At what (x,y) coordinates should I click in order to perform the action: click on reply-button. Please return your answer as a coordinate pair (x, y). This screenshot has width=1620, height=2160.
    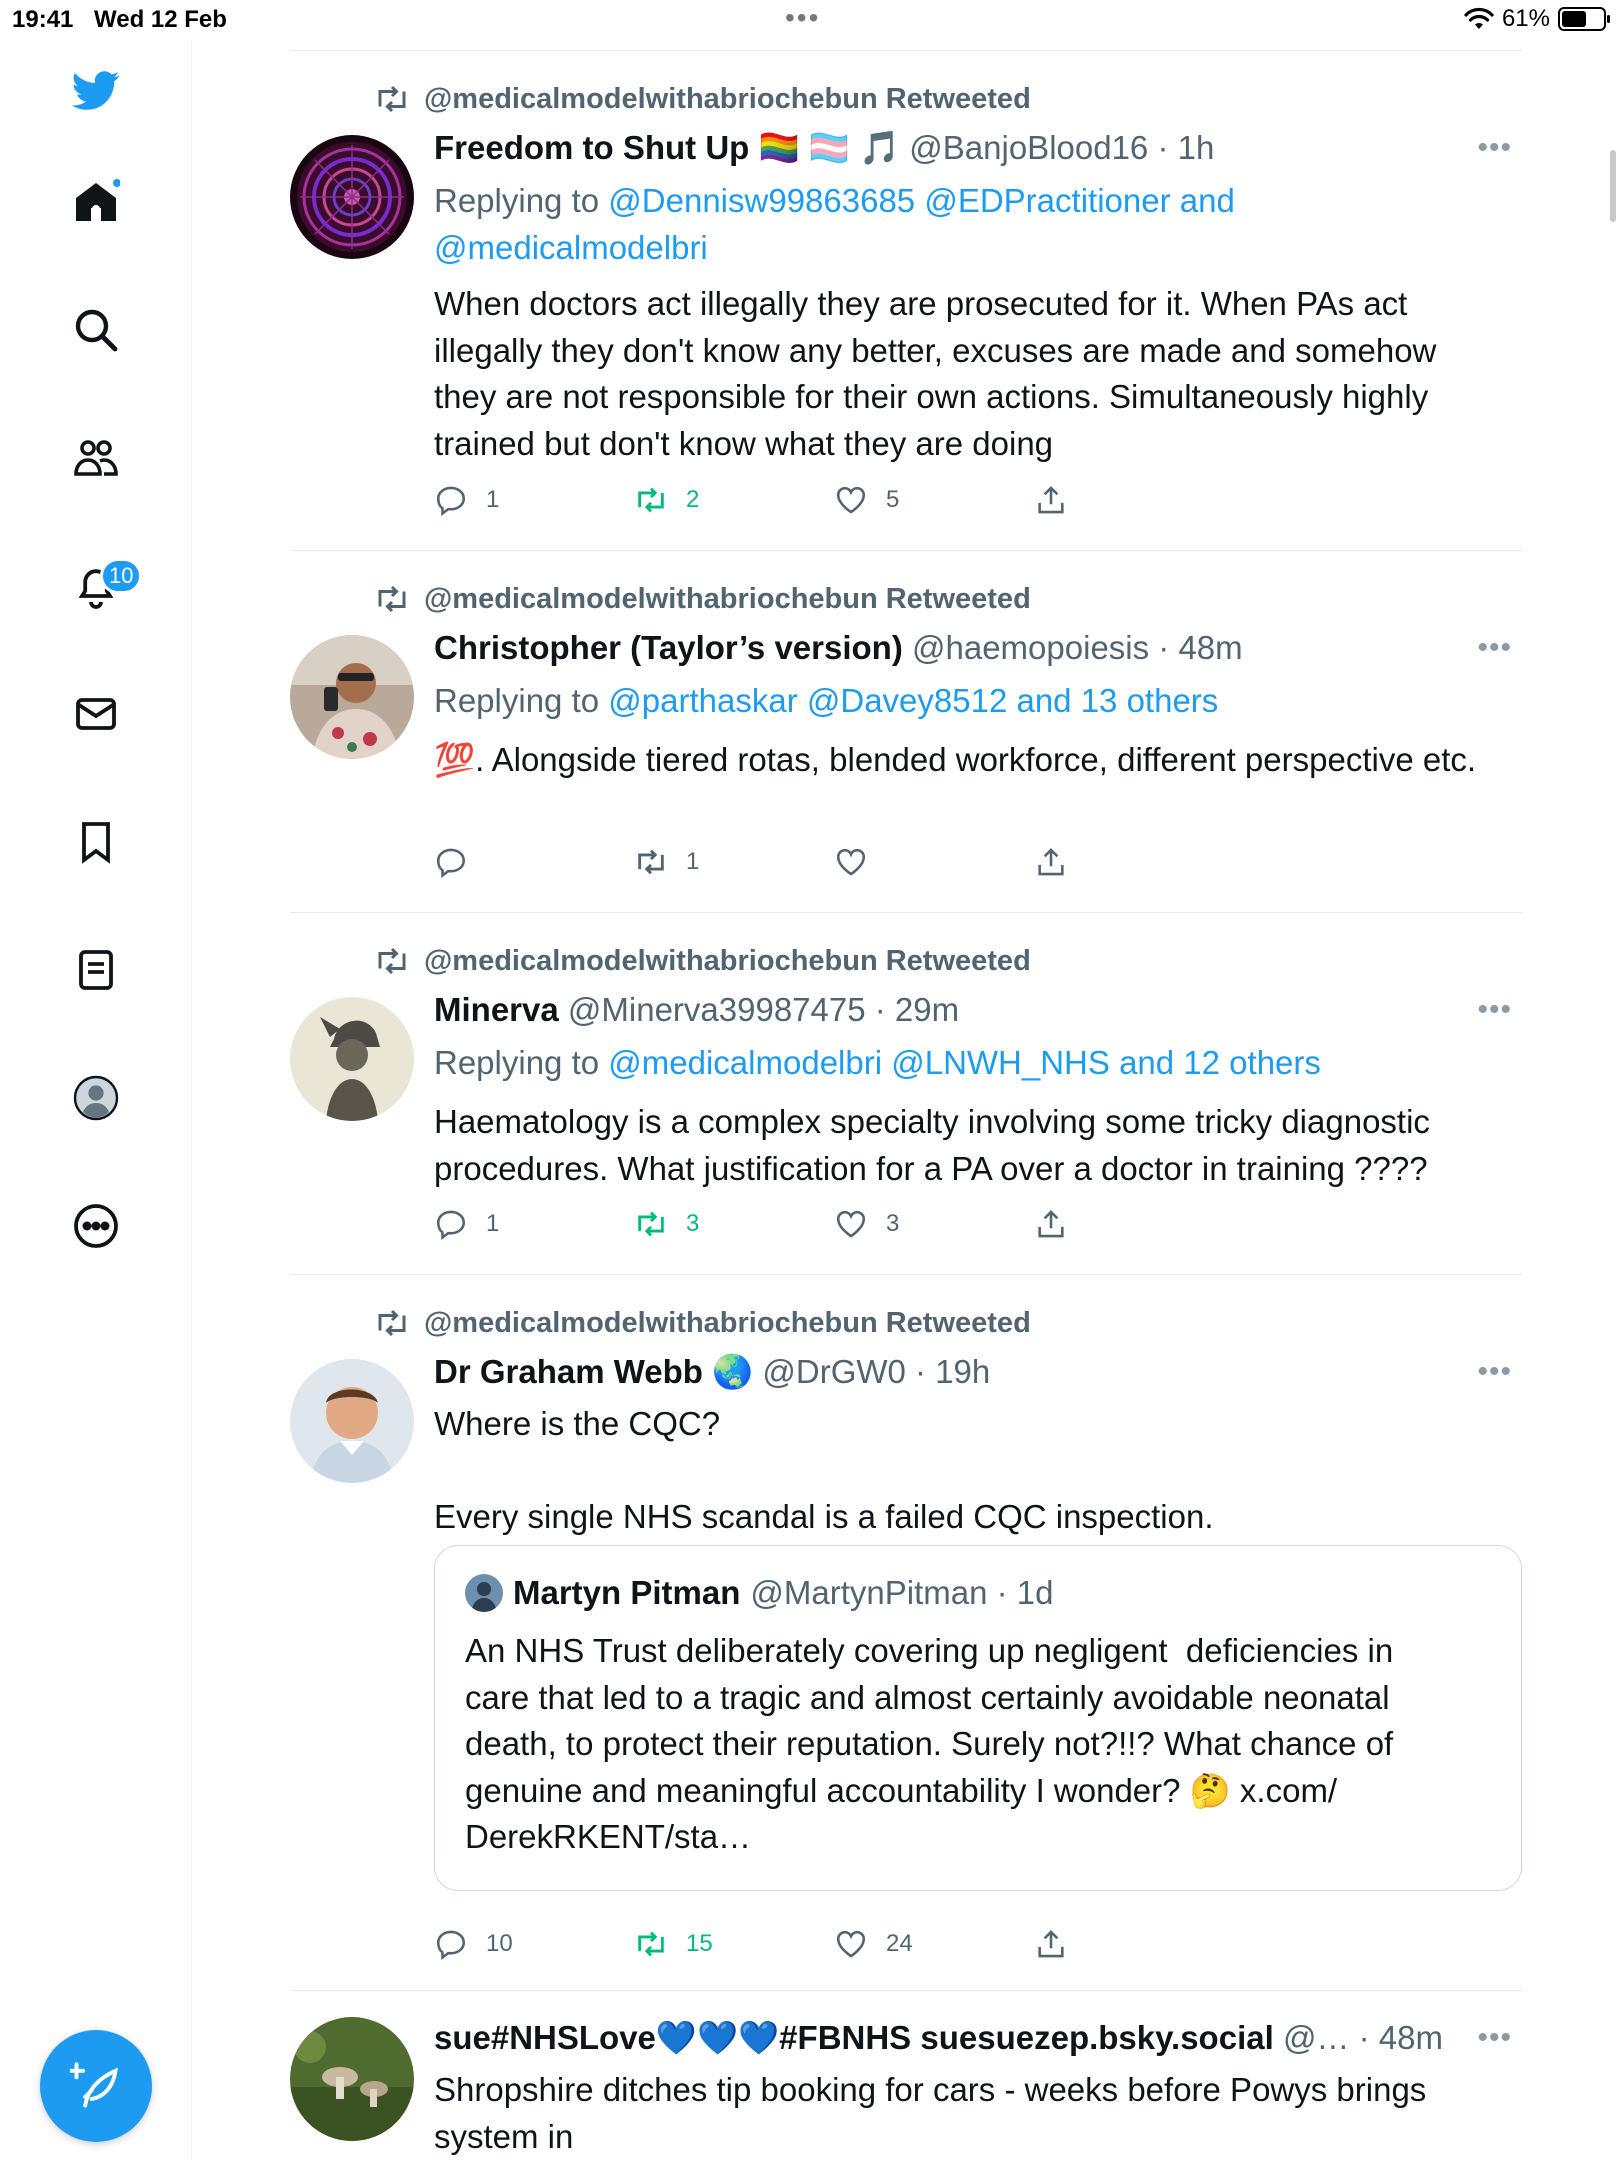
    Looking at the image, I should click on (460, 862).